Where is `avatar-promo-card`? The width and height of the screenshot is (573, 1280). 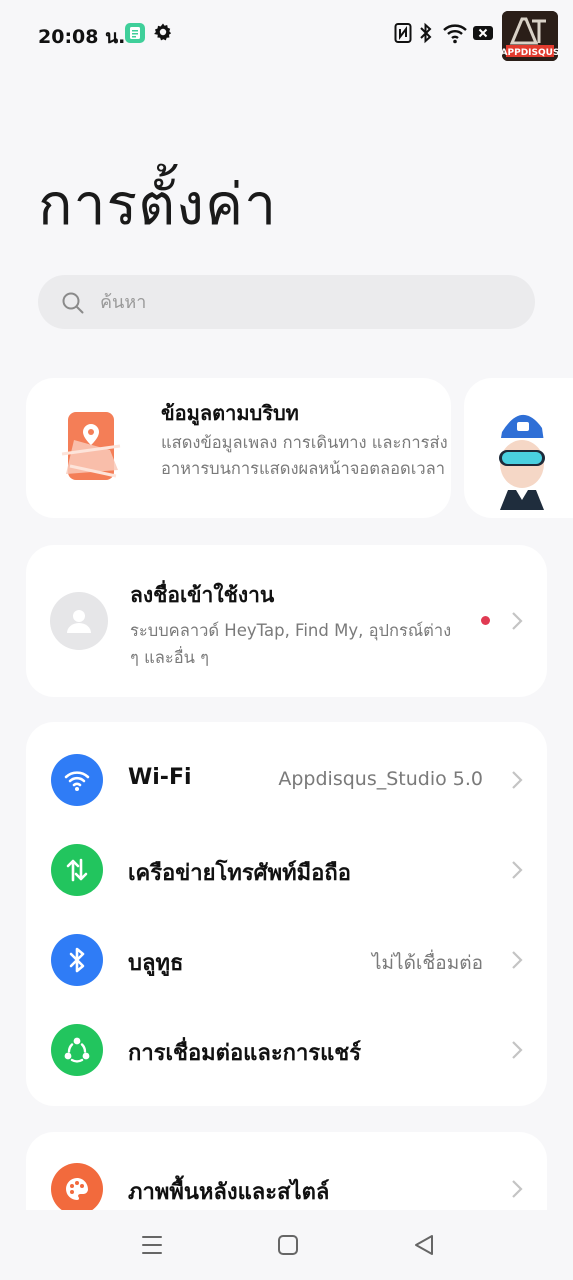
avatar-promo-card is located at coordinates (518, 448).